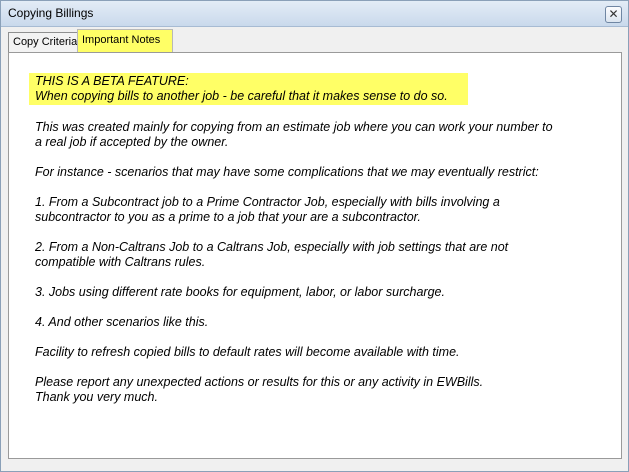 The height and width of the screenshot is (472, 629). I want to click on close-icon: ✕, so click(613, 14).